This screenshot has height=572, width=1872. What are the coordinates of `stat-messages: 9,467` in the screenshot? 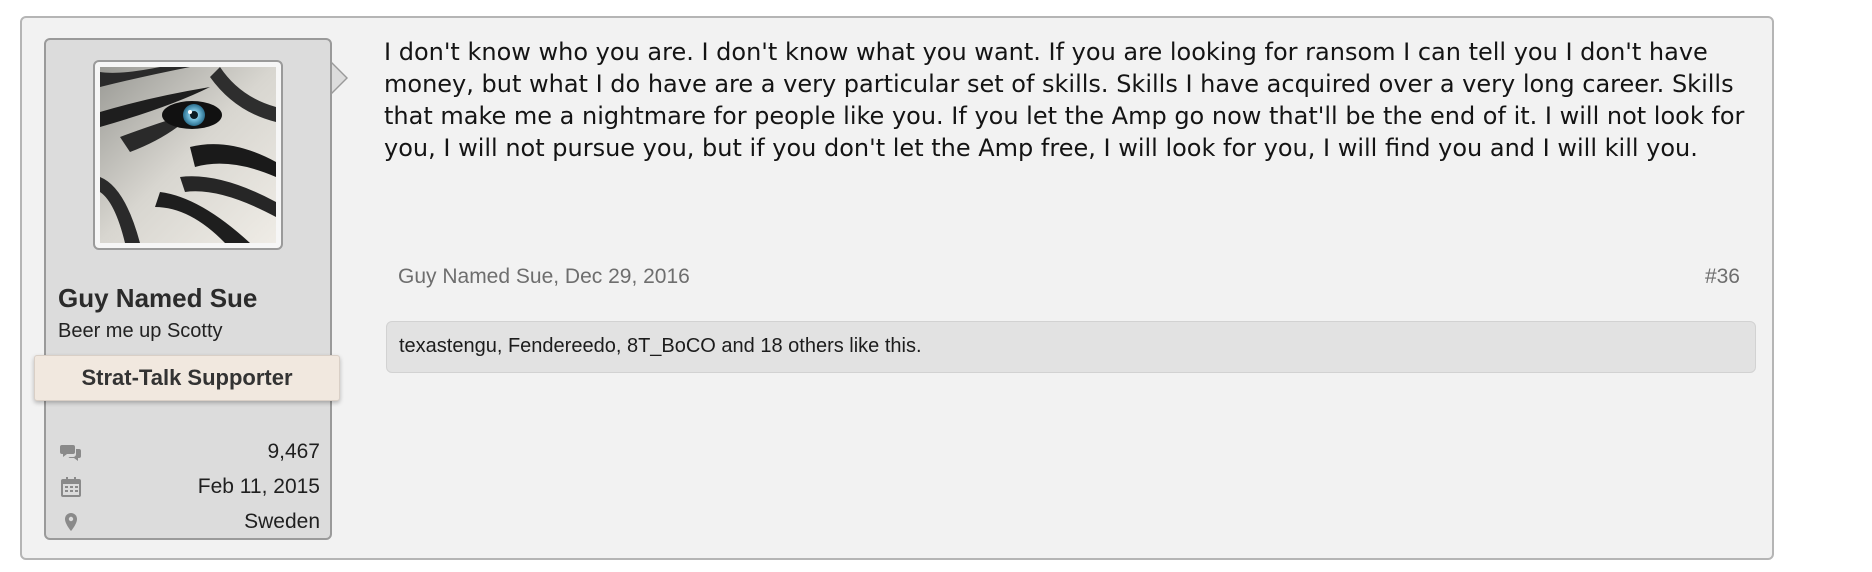 It's located at (189, 452).